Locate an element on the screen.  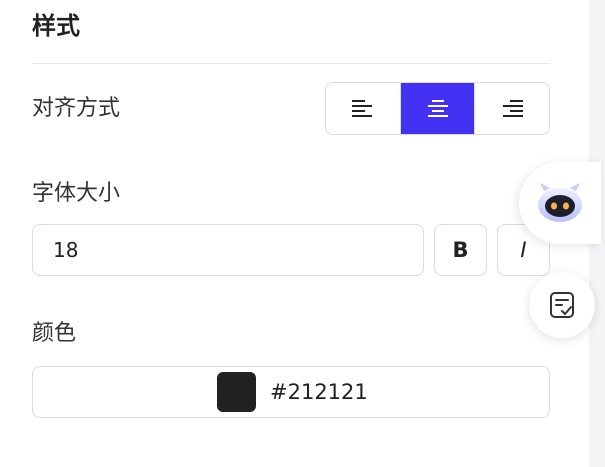
color-swatch is located at coordinates (236, 392).